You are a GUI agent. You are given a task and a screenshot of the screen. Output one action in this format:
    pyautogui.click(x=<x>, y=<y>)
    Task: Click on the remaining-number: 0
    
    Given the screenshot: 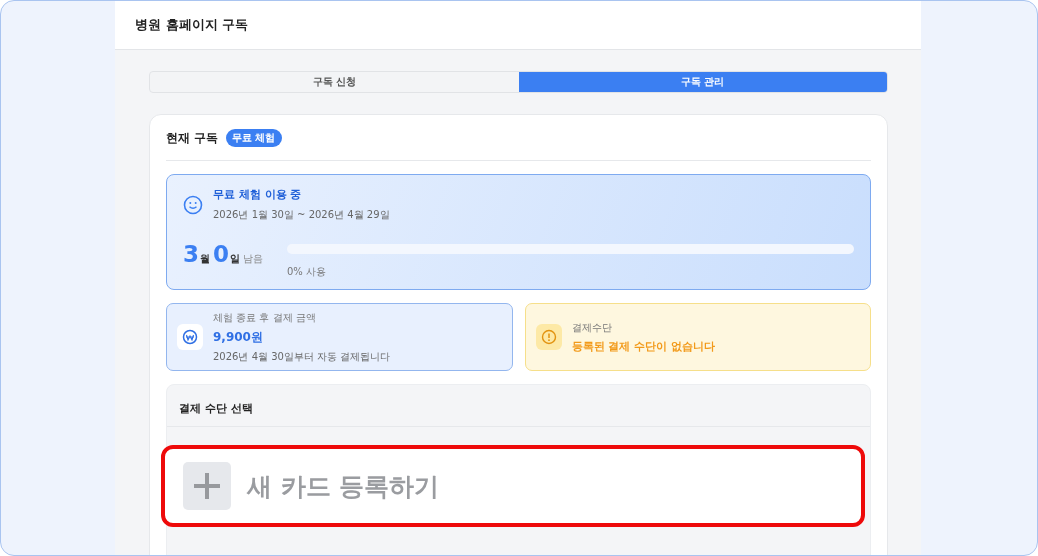 What is the action you would take?
    pyautogui.click(x=221, y=254)
    